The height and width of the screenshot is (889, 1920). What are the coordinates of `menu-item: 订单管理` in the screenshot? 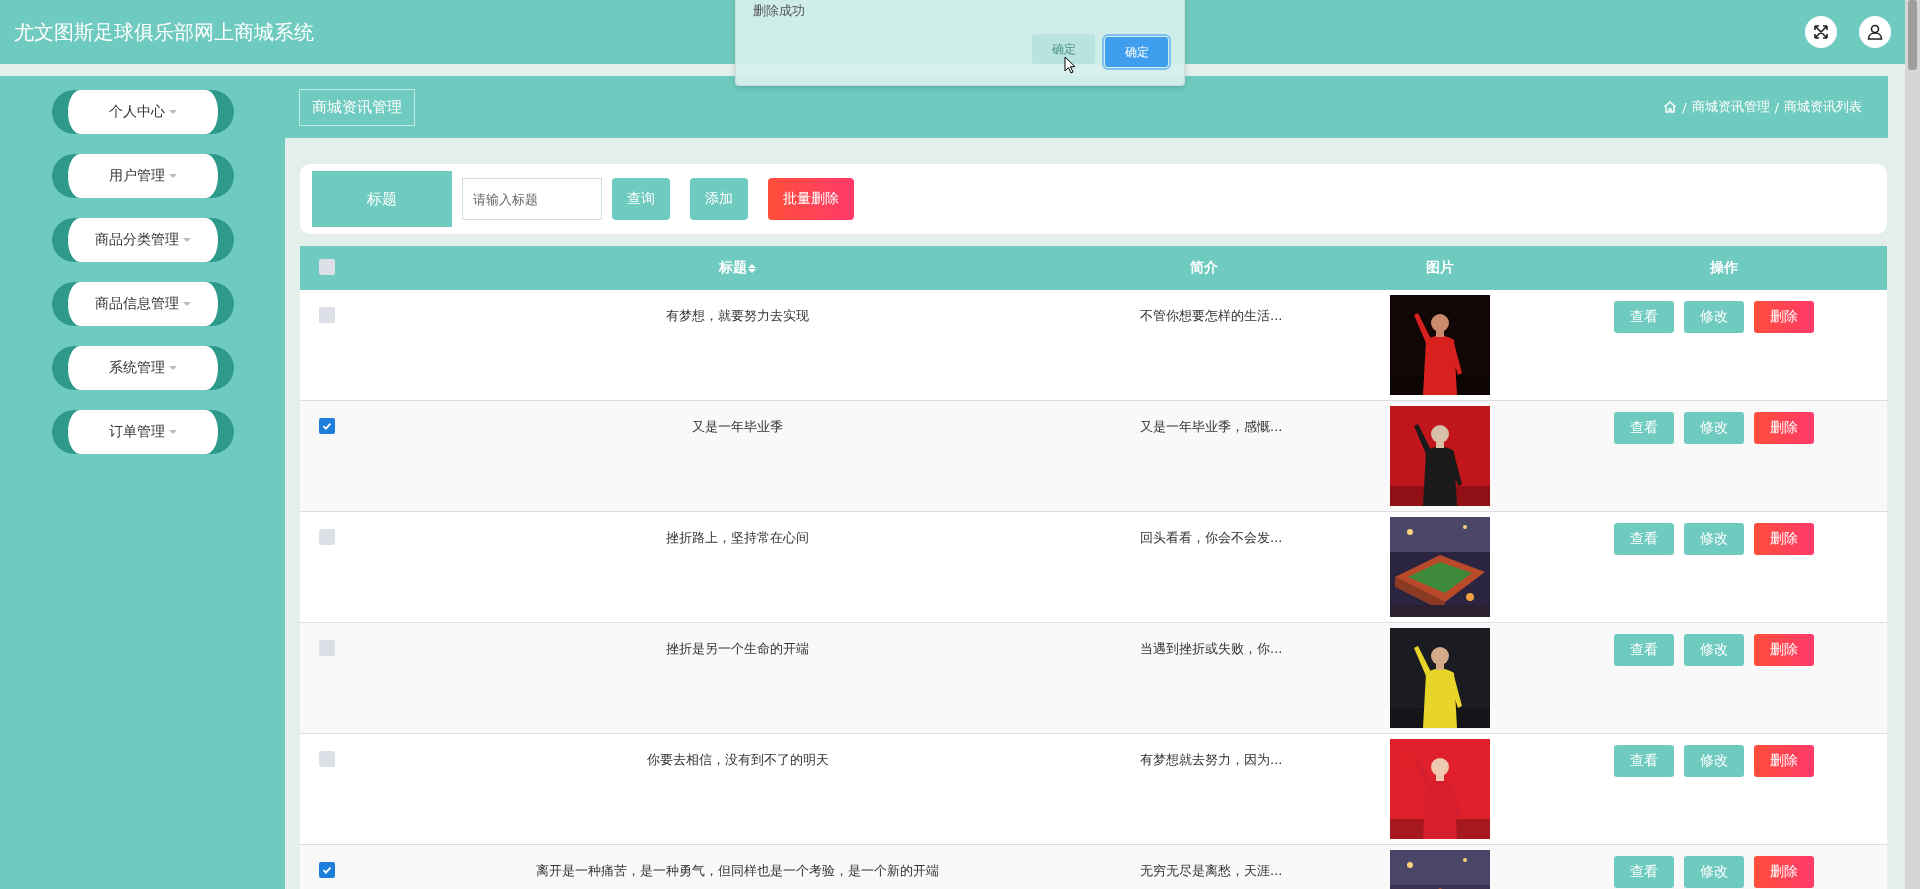 It's located at (142, 432).